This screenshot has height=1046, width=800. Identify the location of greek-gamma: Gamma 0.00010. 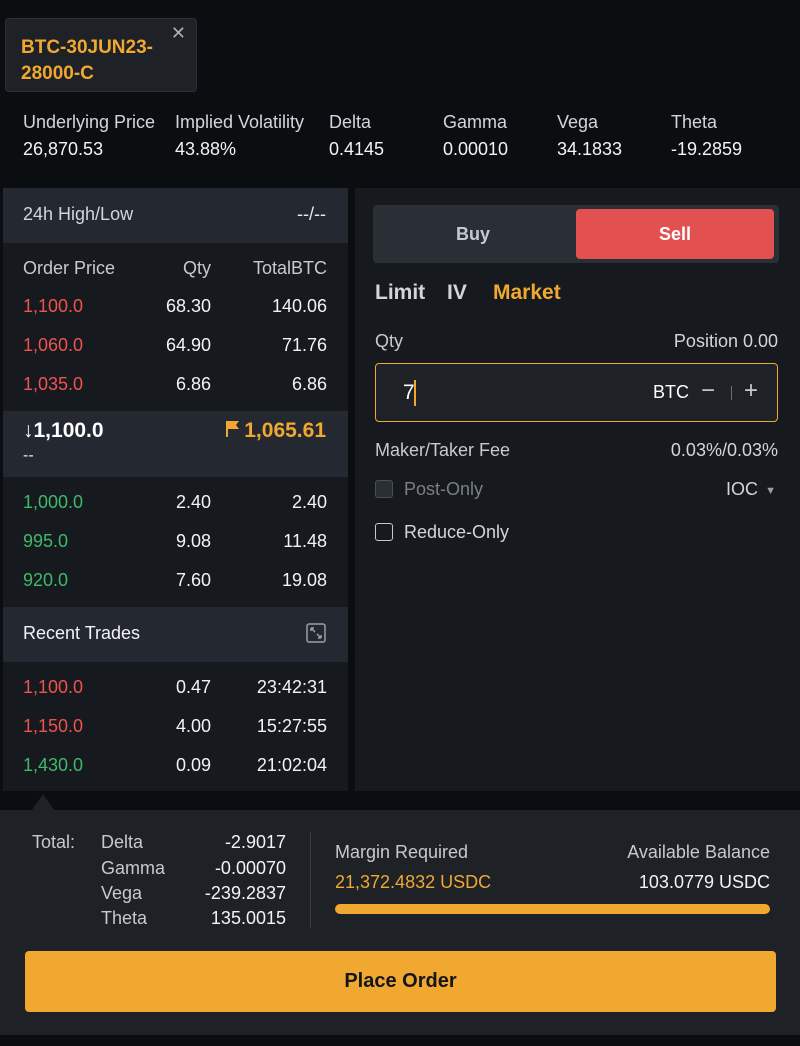
(476, 135).